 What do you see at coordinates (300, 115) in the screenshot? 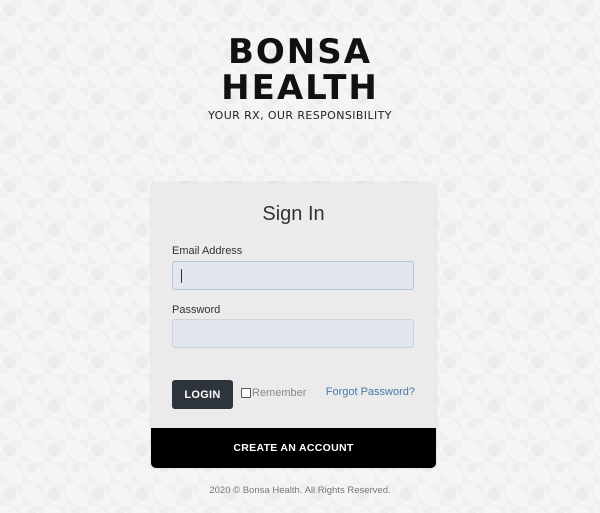
I see `logo-tagline: YOUR RX, OUR RESPONSIBILITY` at bounding box center [300, 115].